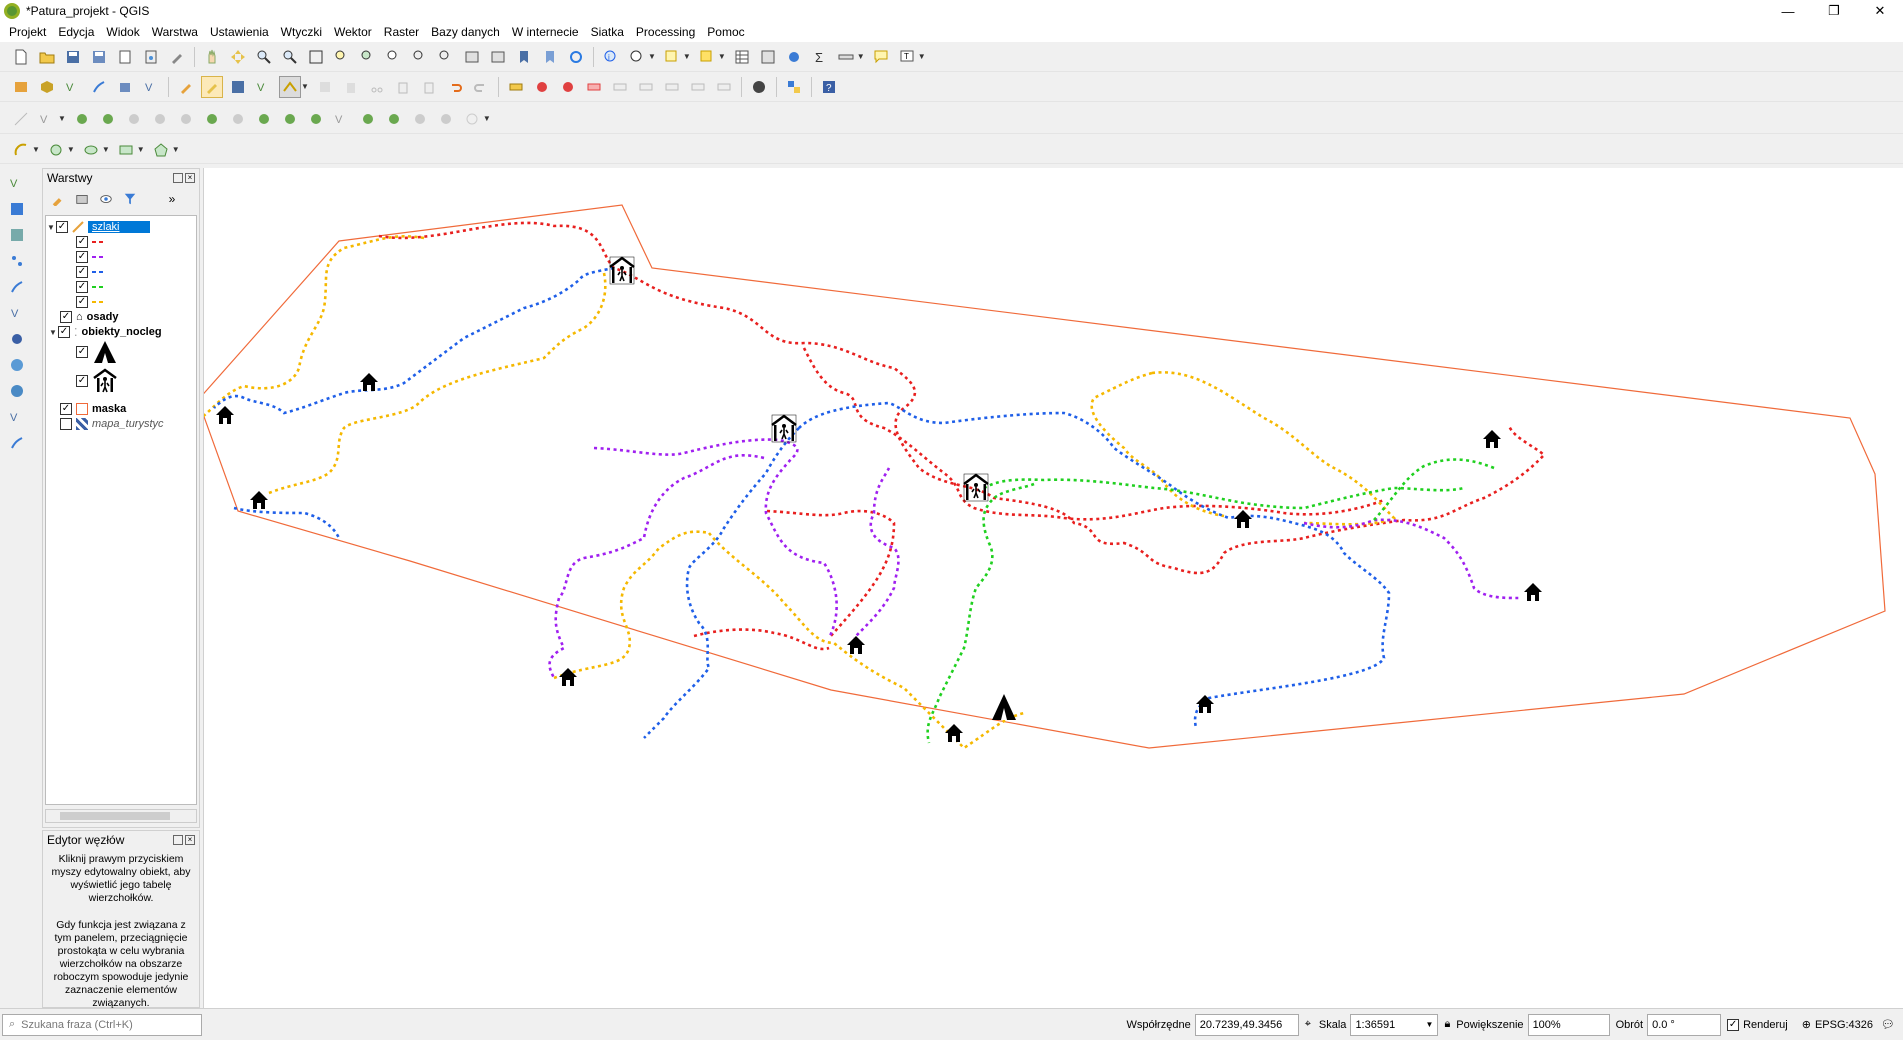  What do you see at coordinates (125, 57) in the screenshot?
I see `print-layout-icon` at bounding box center [125, 57].